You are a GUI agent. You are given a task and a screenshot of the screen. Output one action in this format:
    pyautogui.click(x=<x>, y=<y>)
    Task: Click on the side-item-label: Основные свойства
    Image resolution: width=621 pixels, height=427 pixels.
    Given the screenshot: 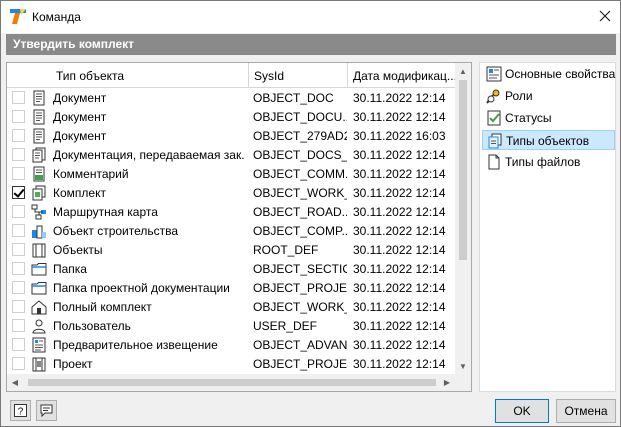 What is the action you would take?
    pyautogui.click(x=560, y=74)
    